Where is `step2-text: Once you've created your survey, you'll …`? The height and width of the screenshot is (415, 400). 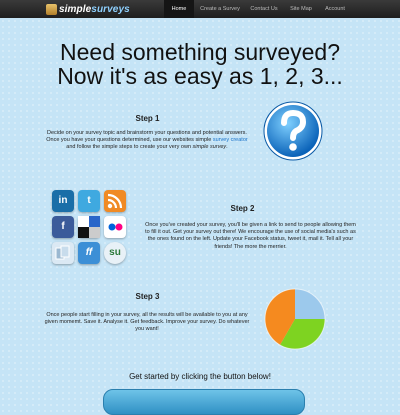 step2-text: Once you've created your survey, you'll … is located at coordinates (250, 236).